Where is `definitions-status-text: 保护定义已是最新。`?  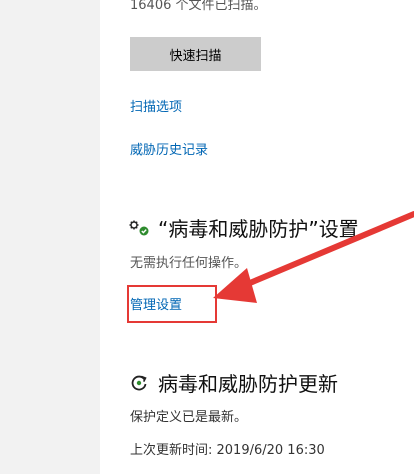 definitions-status-text: 保护定义已是最新。 is located at coordinates (189, 417).